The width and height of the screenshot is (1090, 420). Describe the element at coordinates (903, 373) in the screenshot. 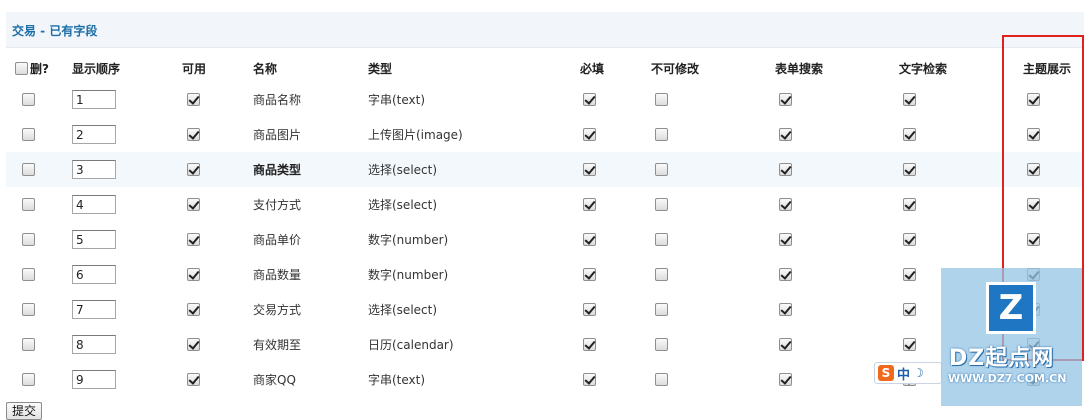

I see `ime-language-indicator: 中` at that location.